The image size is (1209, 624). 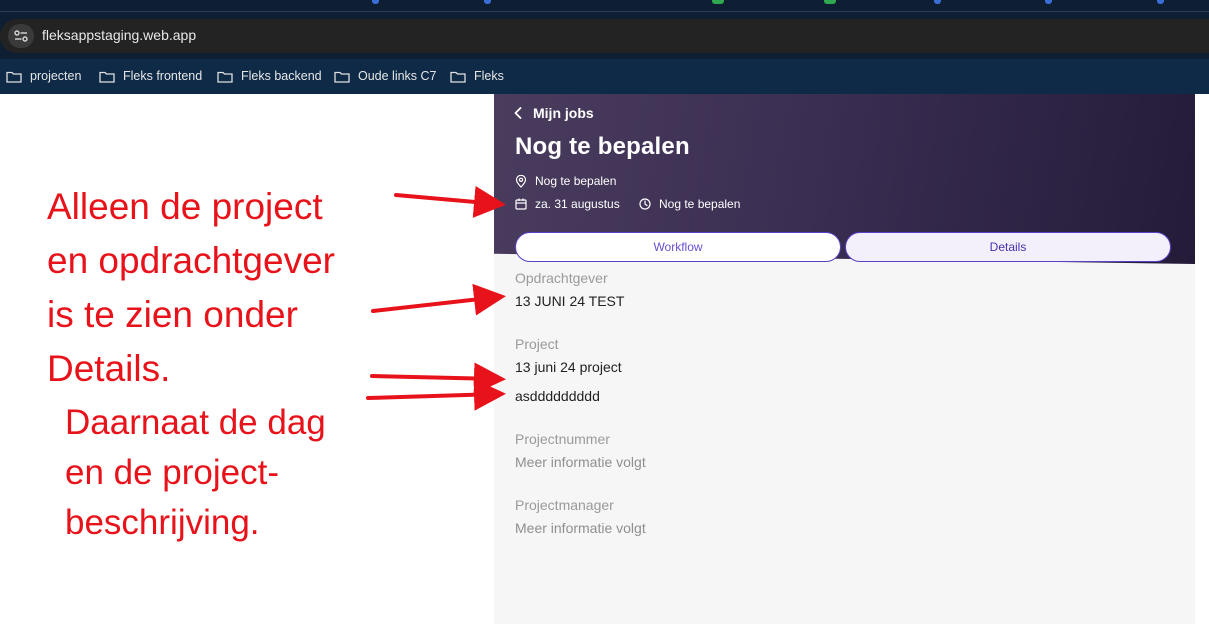 I want to click on clock-icon, so click(x=645, y=204).